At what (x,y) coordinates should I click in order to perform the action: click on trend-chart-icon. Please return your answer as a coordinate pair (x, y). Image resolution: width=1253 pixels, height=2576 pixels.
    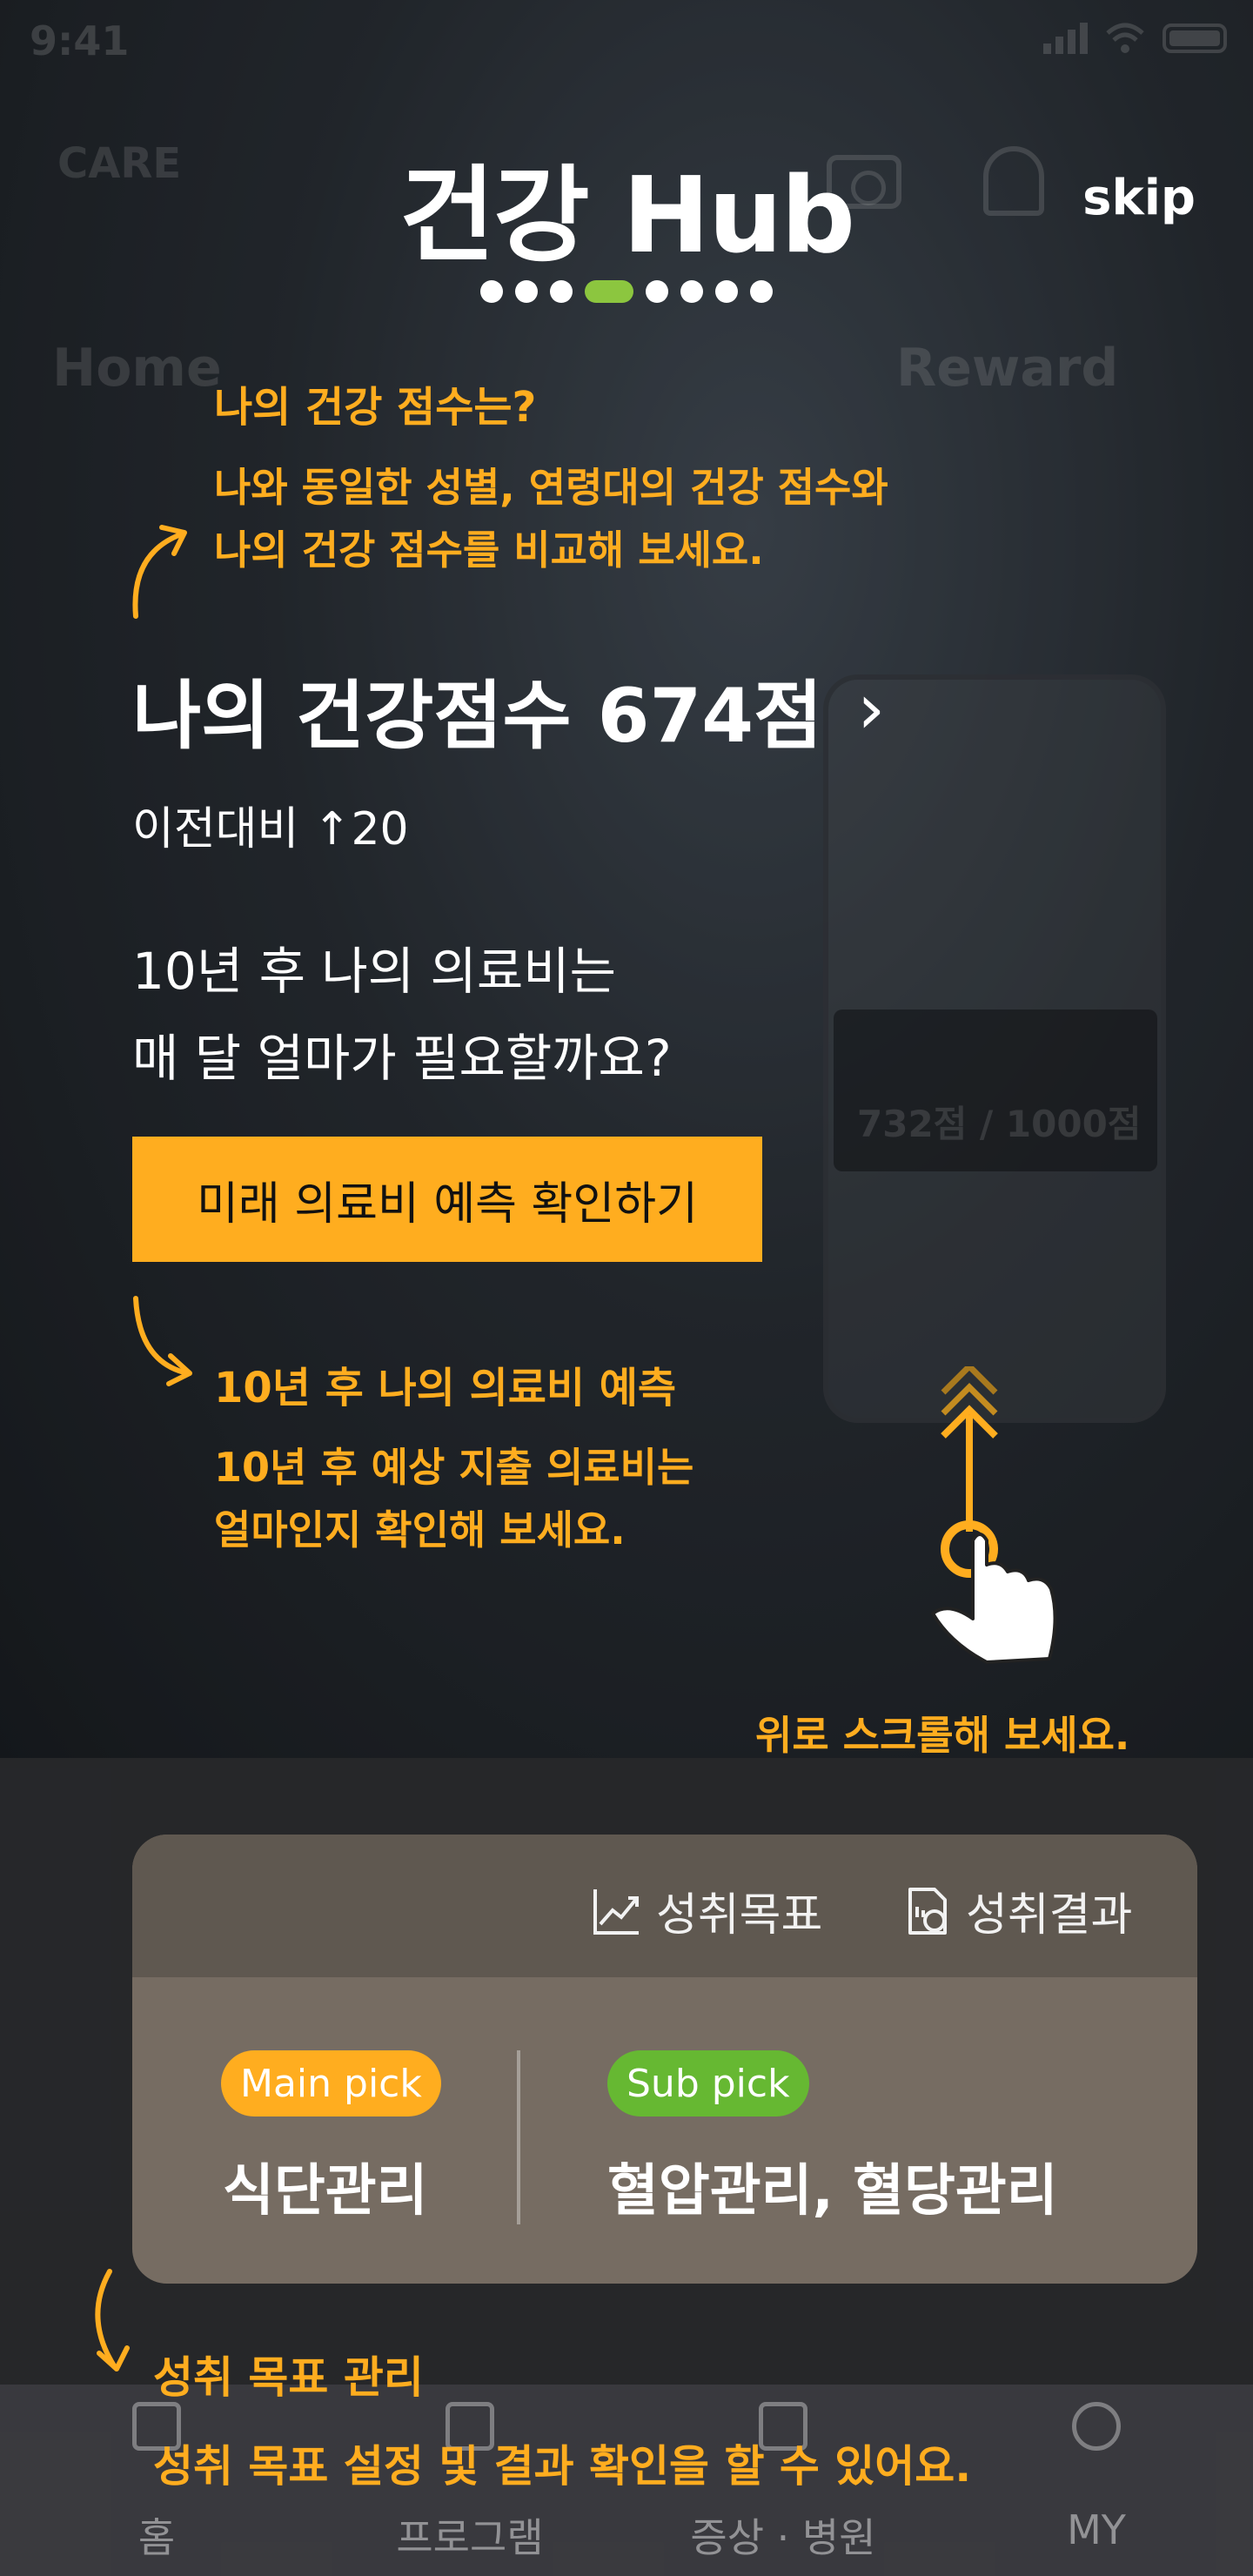
    Looking at the image, I should click on (616, 1911).